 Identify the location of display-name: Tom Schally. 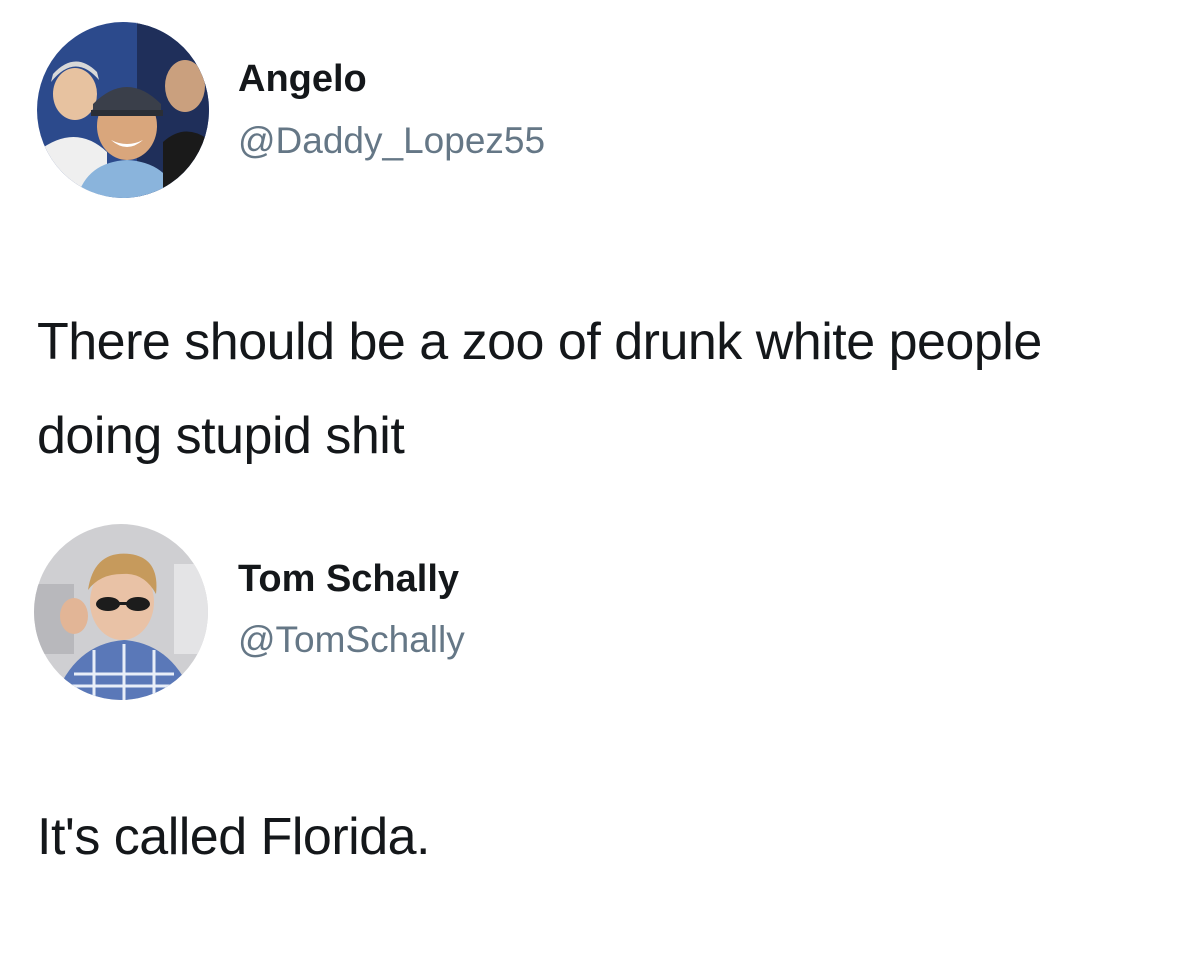
(348, 579).